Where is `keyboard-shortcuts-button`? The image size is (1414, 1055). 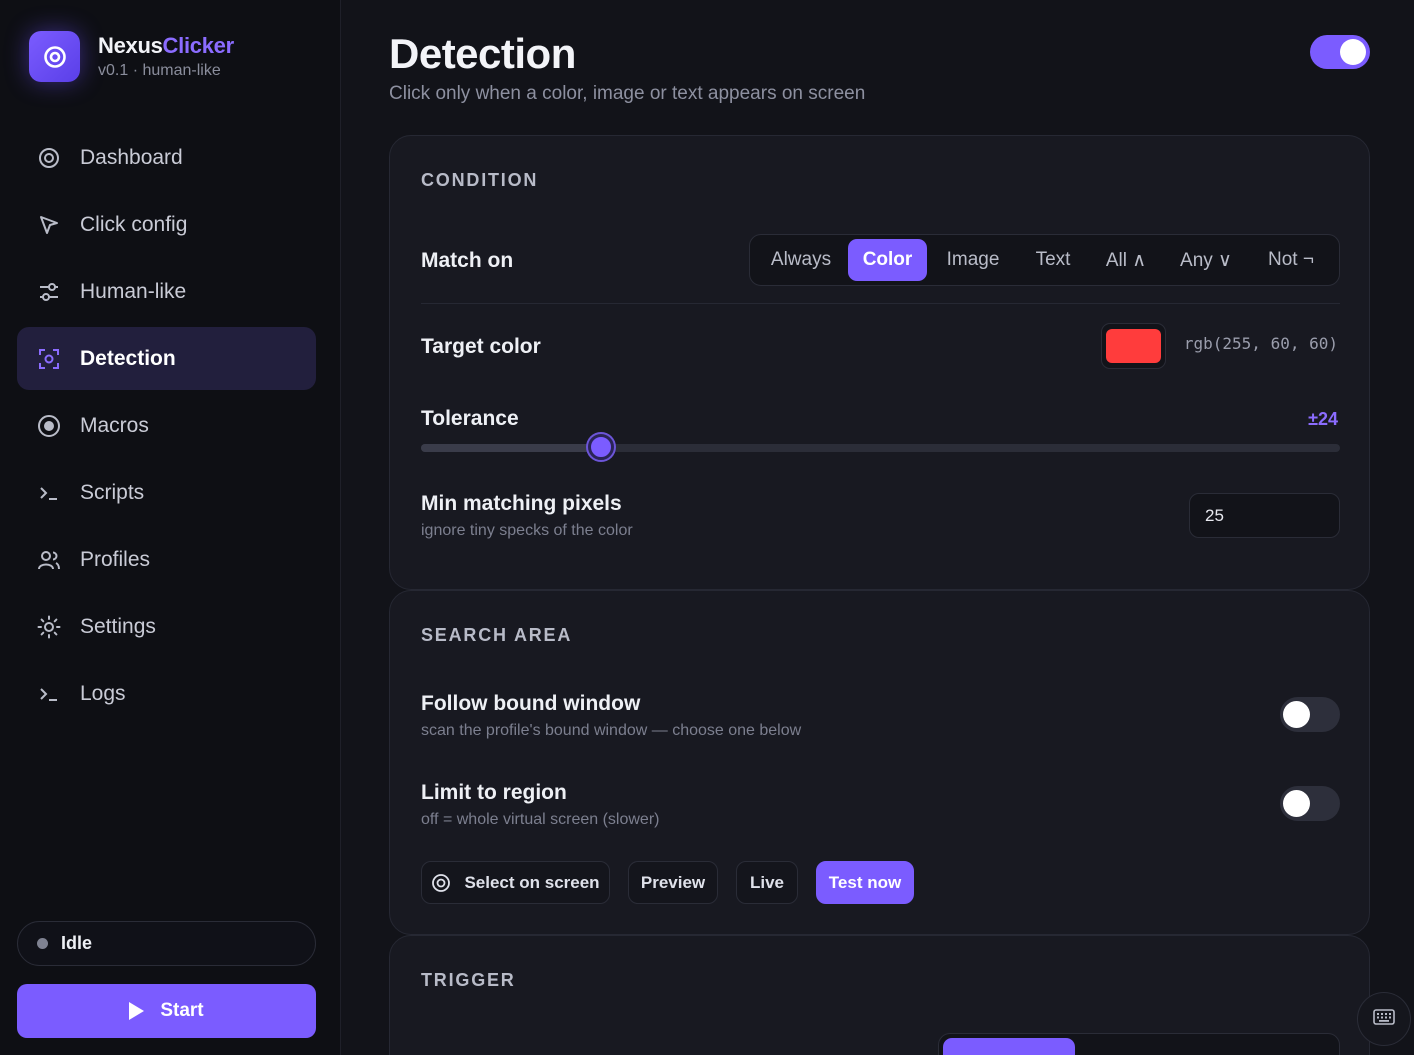 keyboard-shortcuts-button is located at coordinates (1384, 1019).